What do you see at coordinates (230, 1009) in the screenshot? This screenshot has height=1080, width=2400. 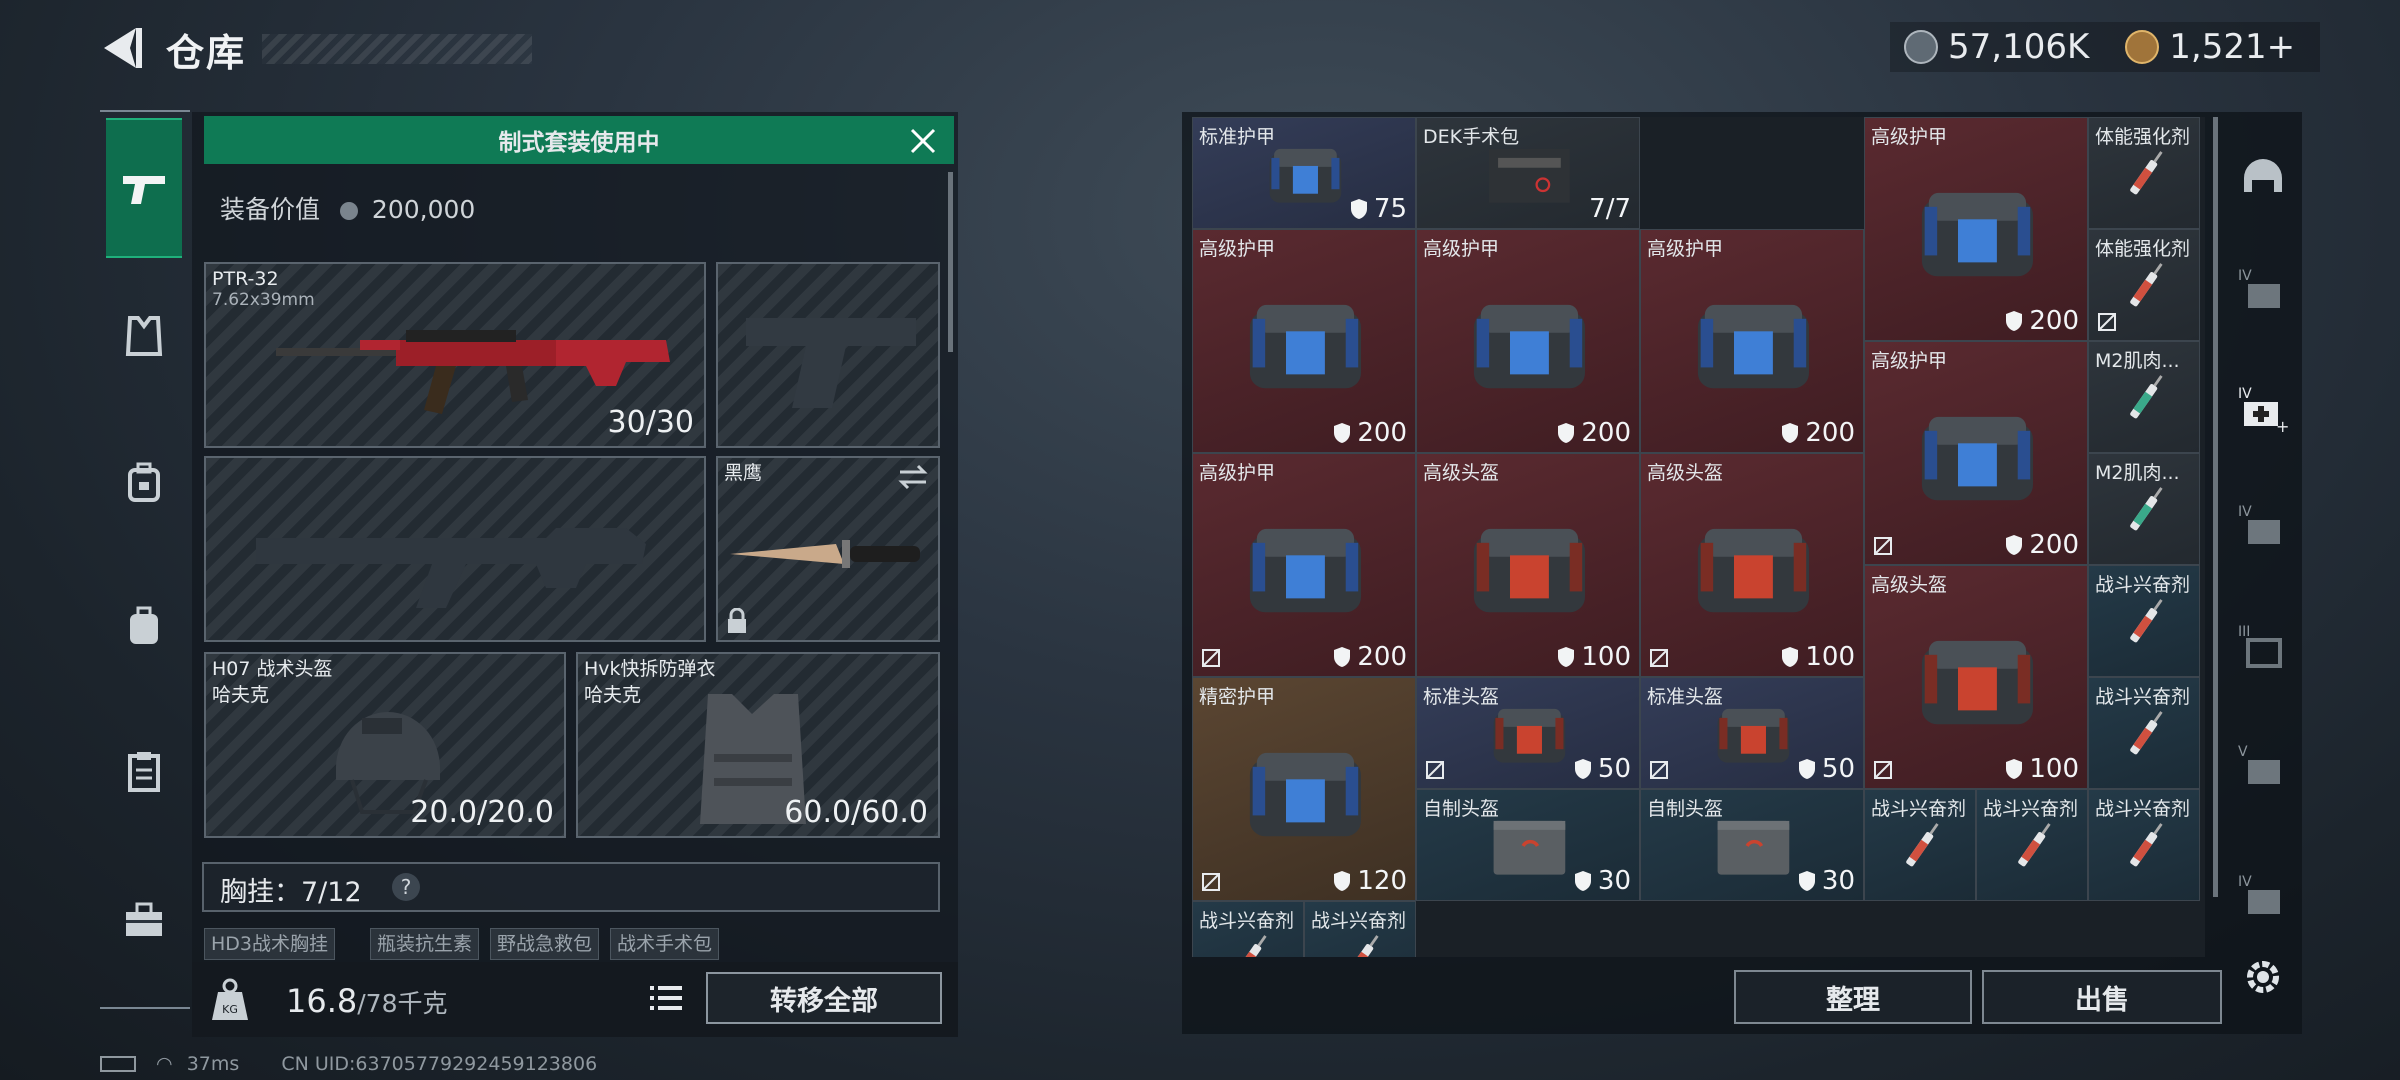 I see `svg-text: KG` at bounding box center [230, 1009].